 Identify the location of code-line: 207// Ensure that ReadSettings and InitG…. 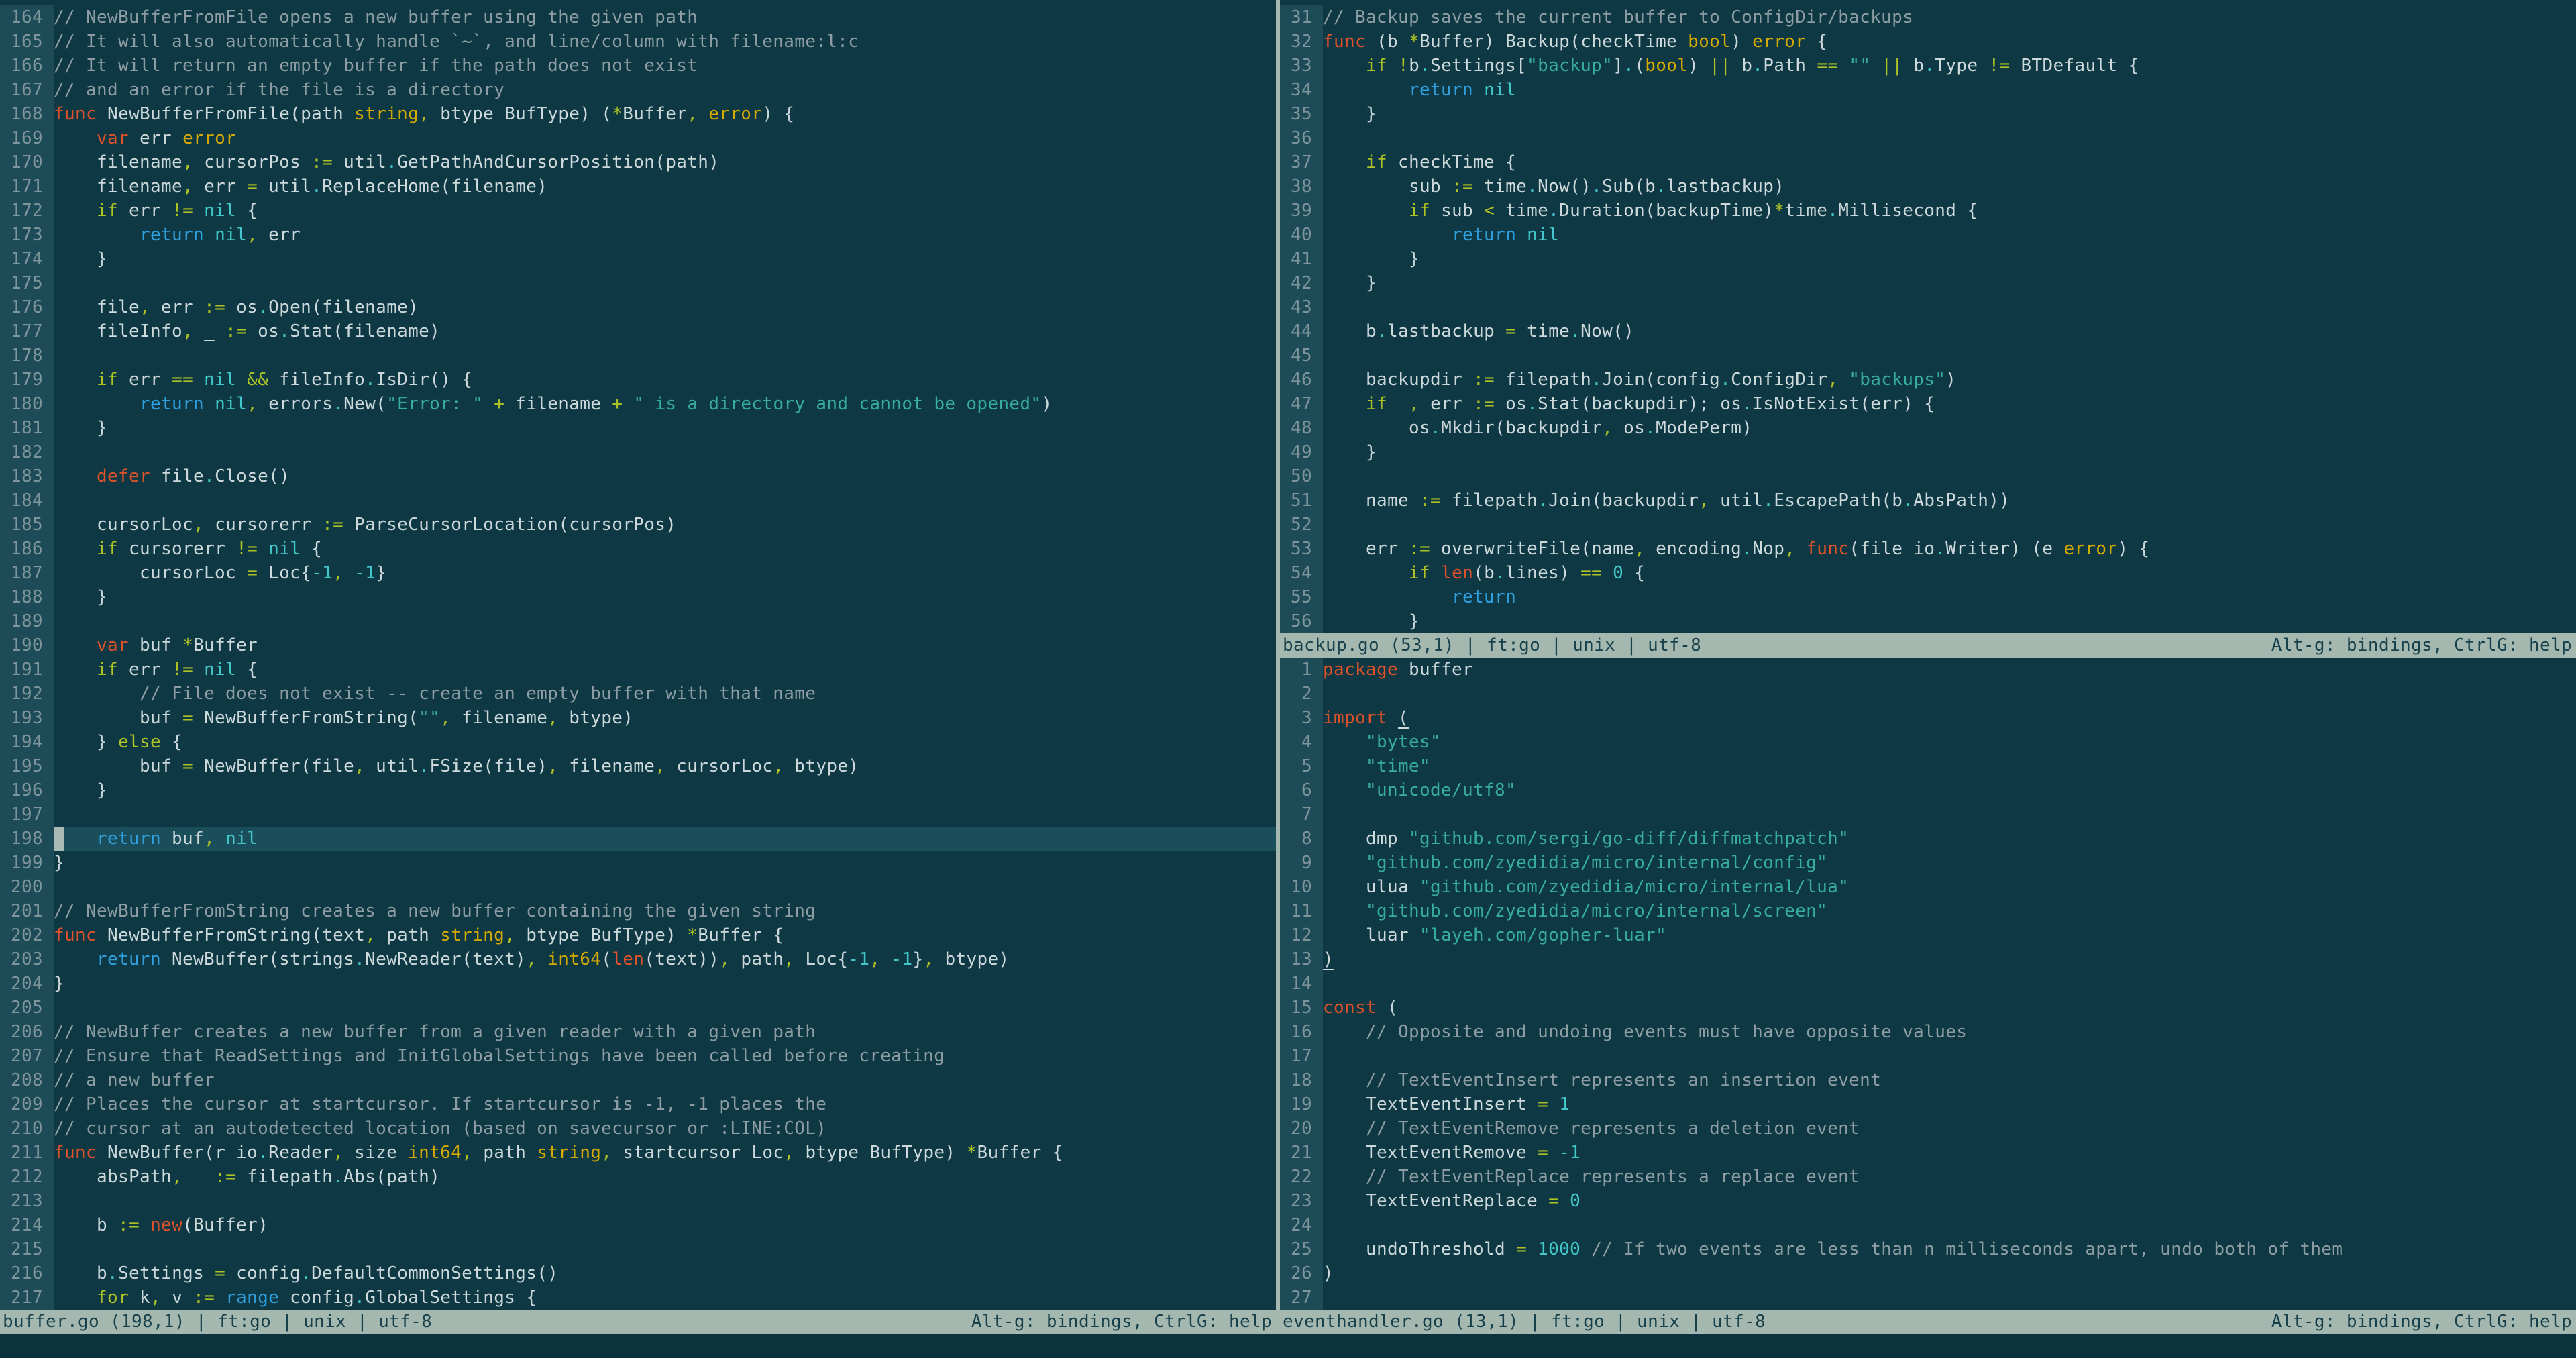
(638, 1056).